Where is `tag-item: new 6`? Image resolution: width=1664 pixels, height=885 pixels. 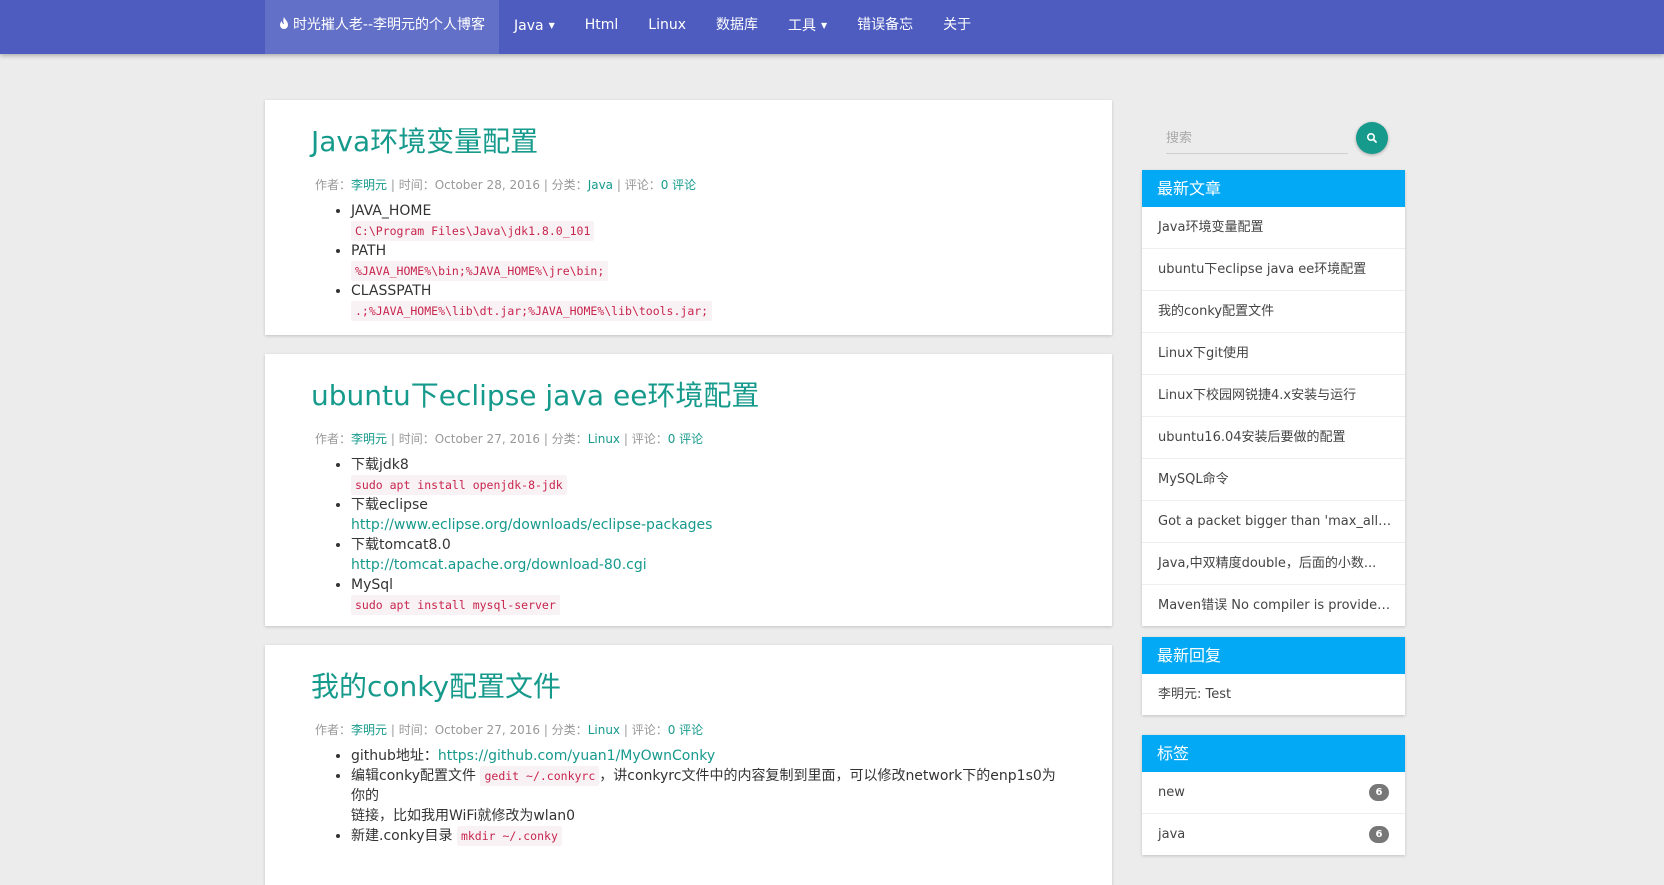 tag-item: new 6 is located at coordinates (1273, 793).